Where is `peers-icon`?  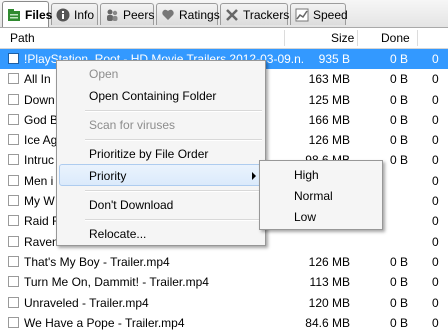
peers-icon is located at coordinates (112, 15).